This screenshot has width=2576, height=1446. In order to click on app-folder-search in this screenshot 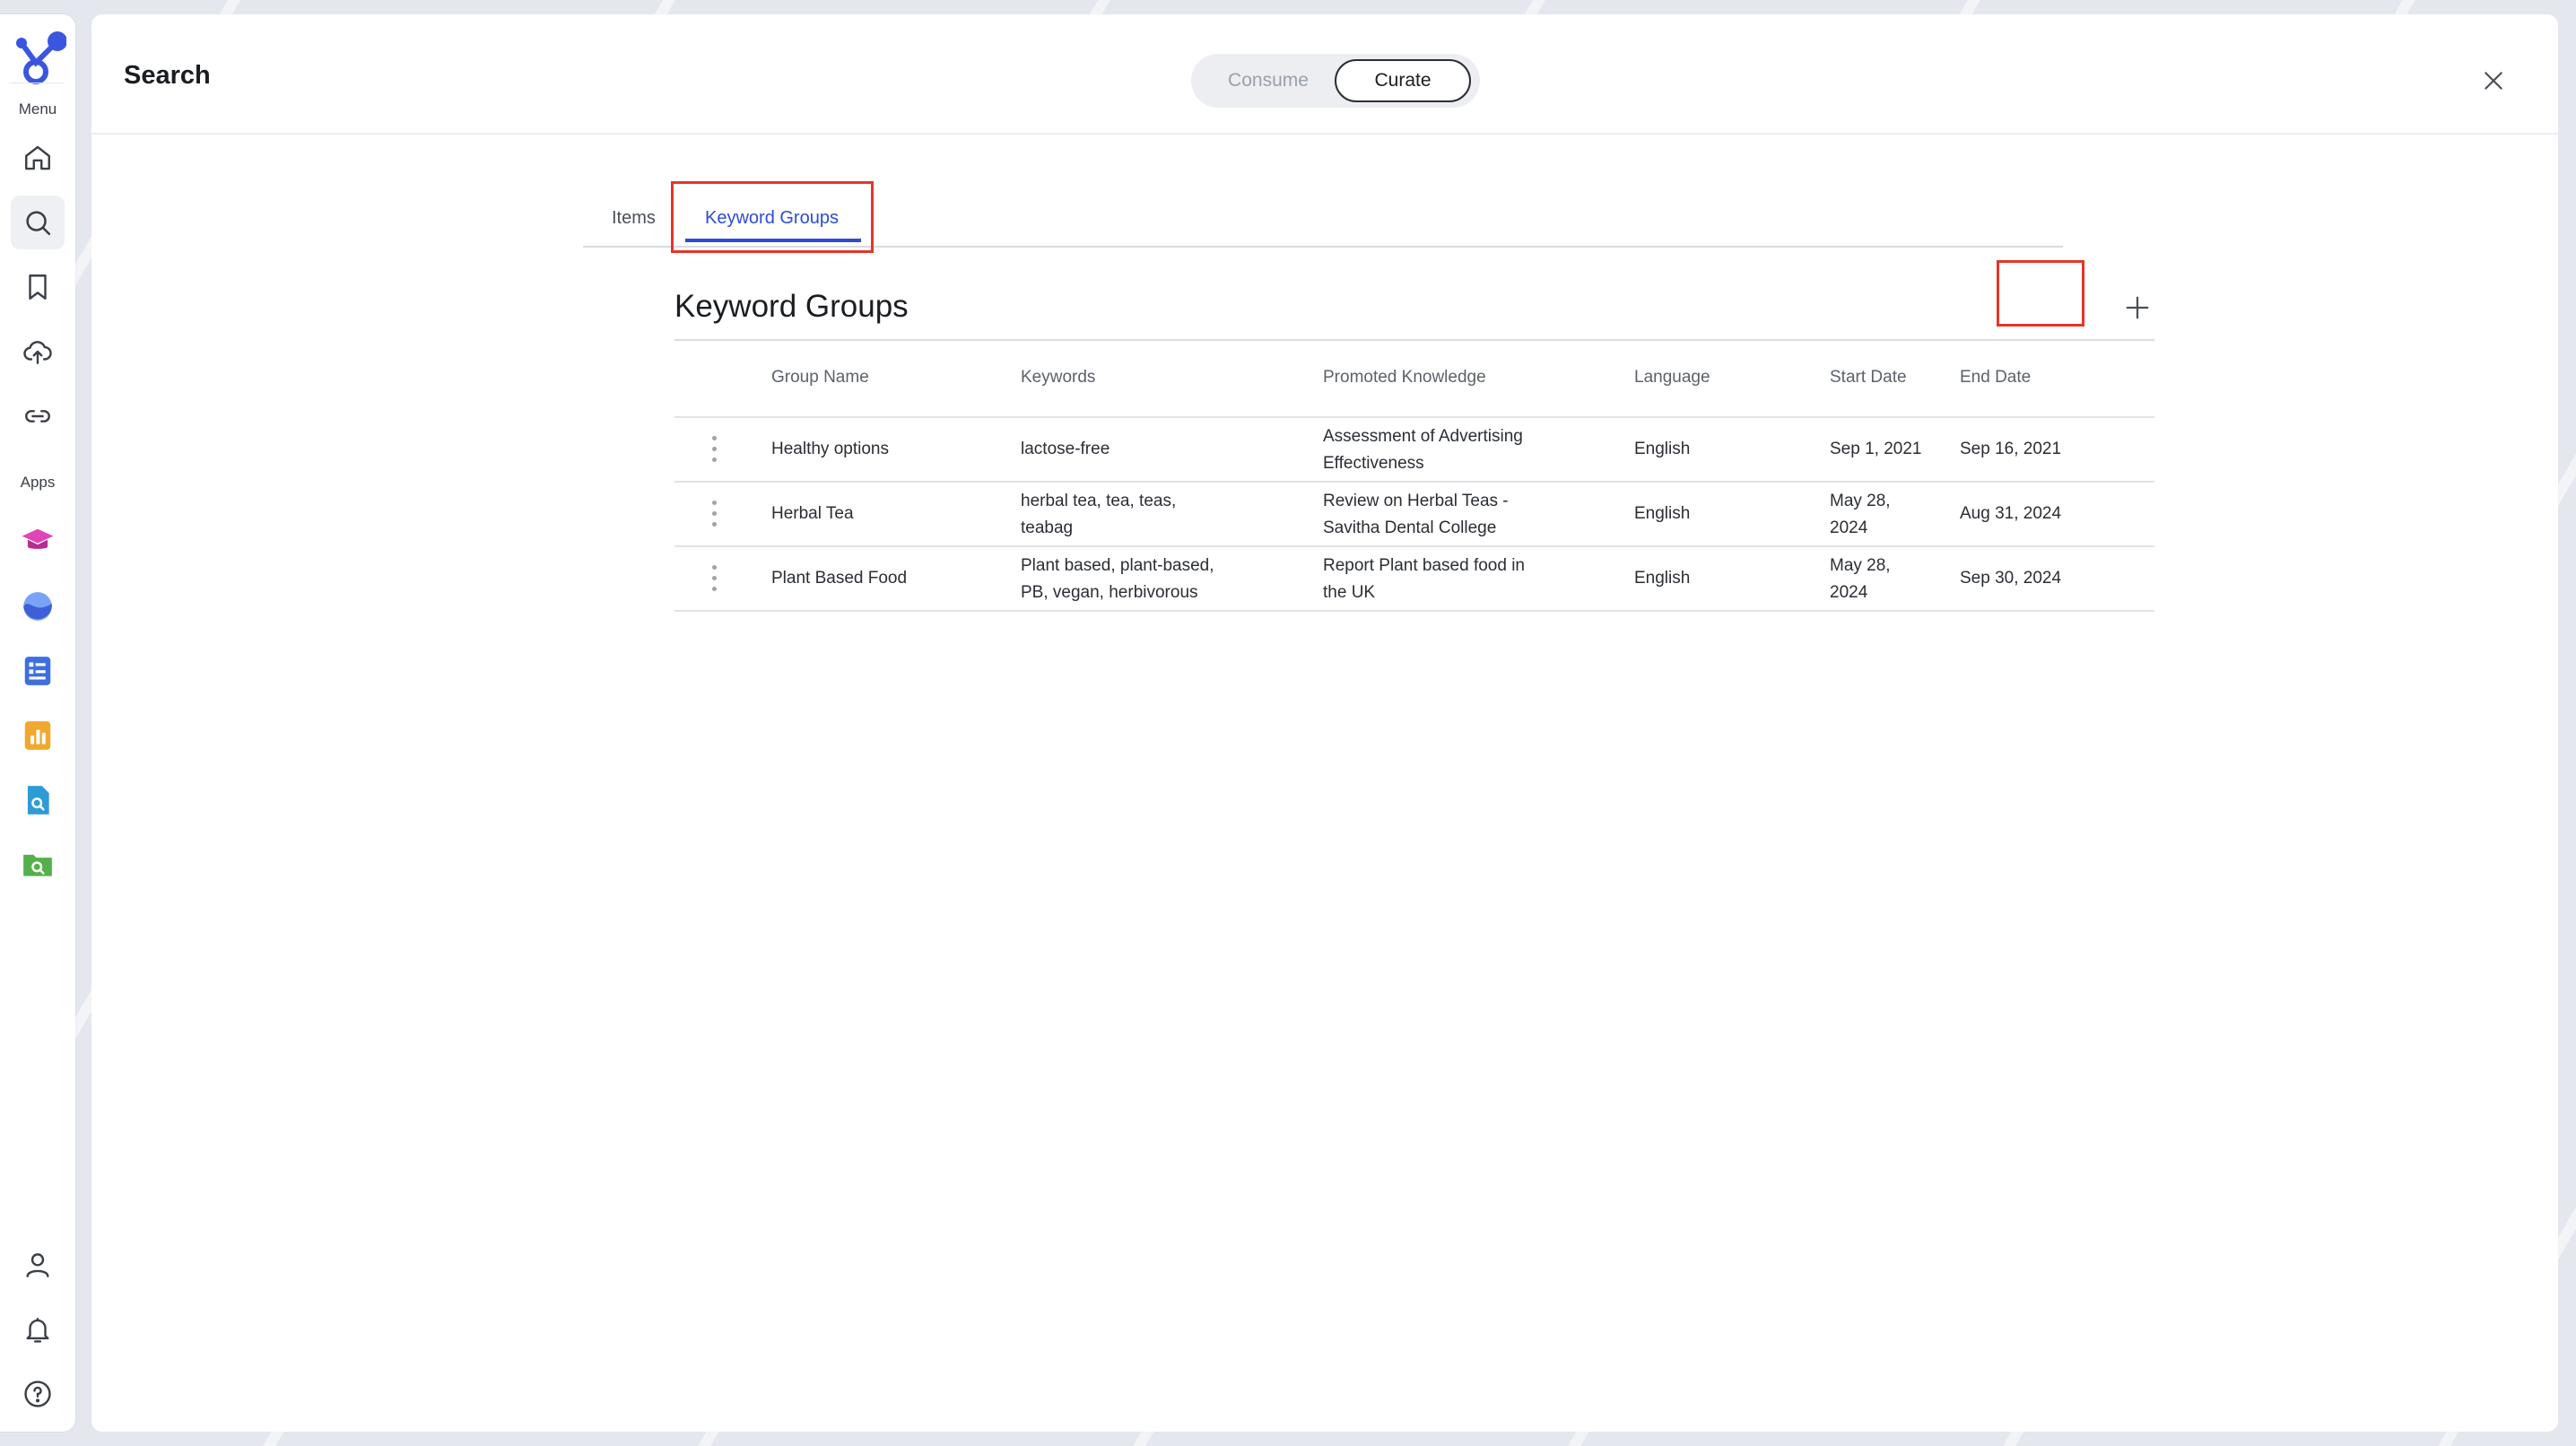, I will do `click(38, 865)`.